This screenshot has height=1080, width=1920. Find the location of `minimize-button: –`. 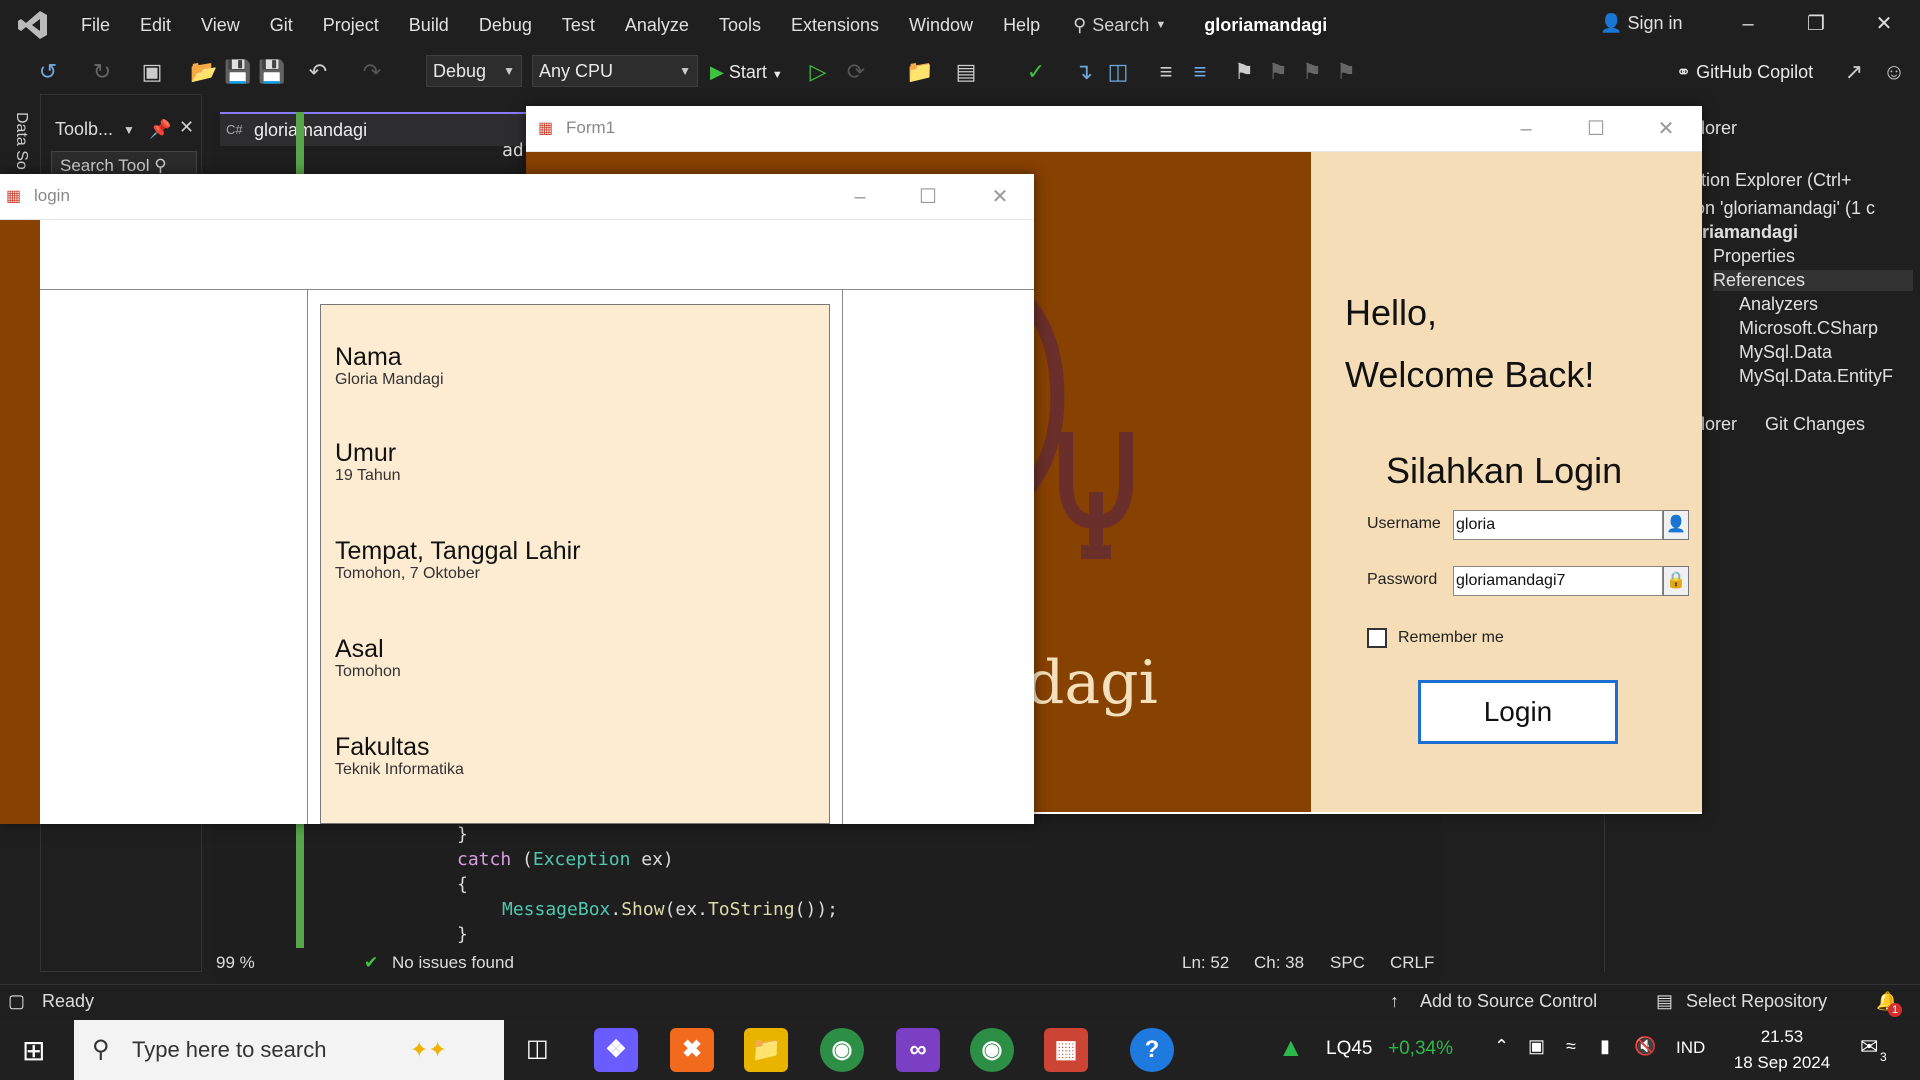

minimize-button: – is located at coordinates (1748, 25).